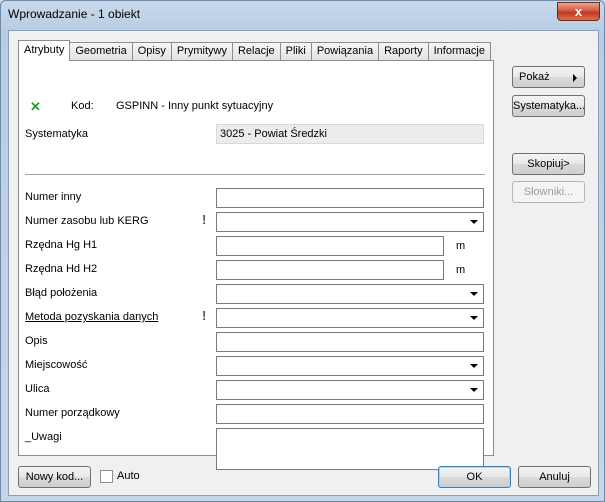 The width and height of the screenshot is (605, 502). What do you see at coordinates (72, 413) in the screenshot?
I see `field-label-numer-porzadkowy: Numer porządkowy` at bounding box center [72, 413].